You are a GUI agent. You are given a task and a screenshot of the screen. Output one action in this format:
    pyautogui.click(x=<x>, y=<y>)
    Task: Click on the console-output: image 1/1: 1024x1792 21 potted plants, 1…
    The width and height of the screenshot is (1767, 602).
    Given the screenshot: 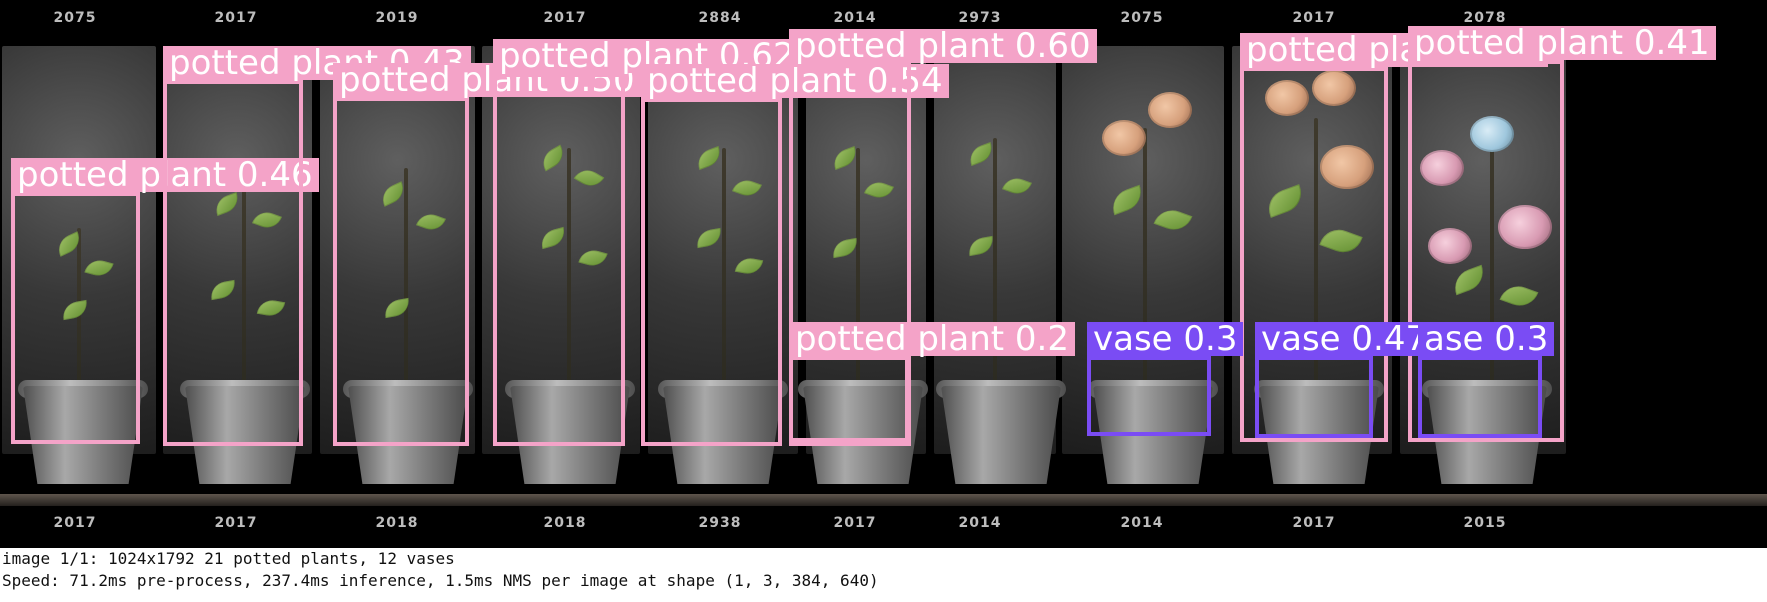 What is the action you would take?
    pyautogui.click(x=883, y=575)
    